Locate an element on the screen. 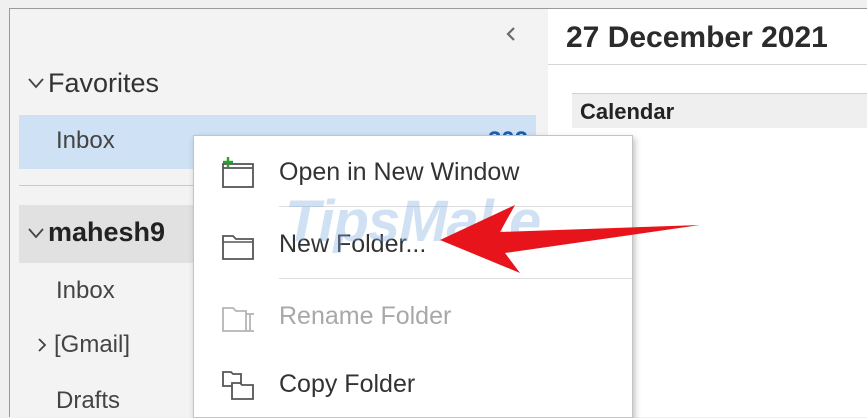 This screenshot has height=418, width=867. favorites-header: Favorites is located at coordinates (92, 83).